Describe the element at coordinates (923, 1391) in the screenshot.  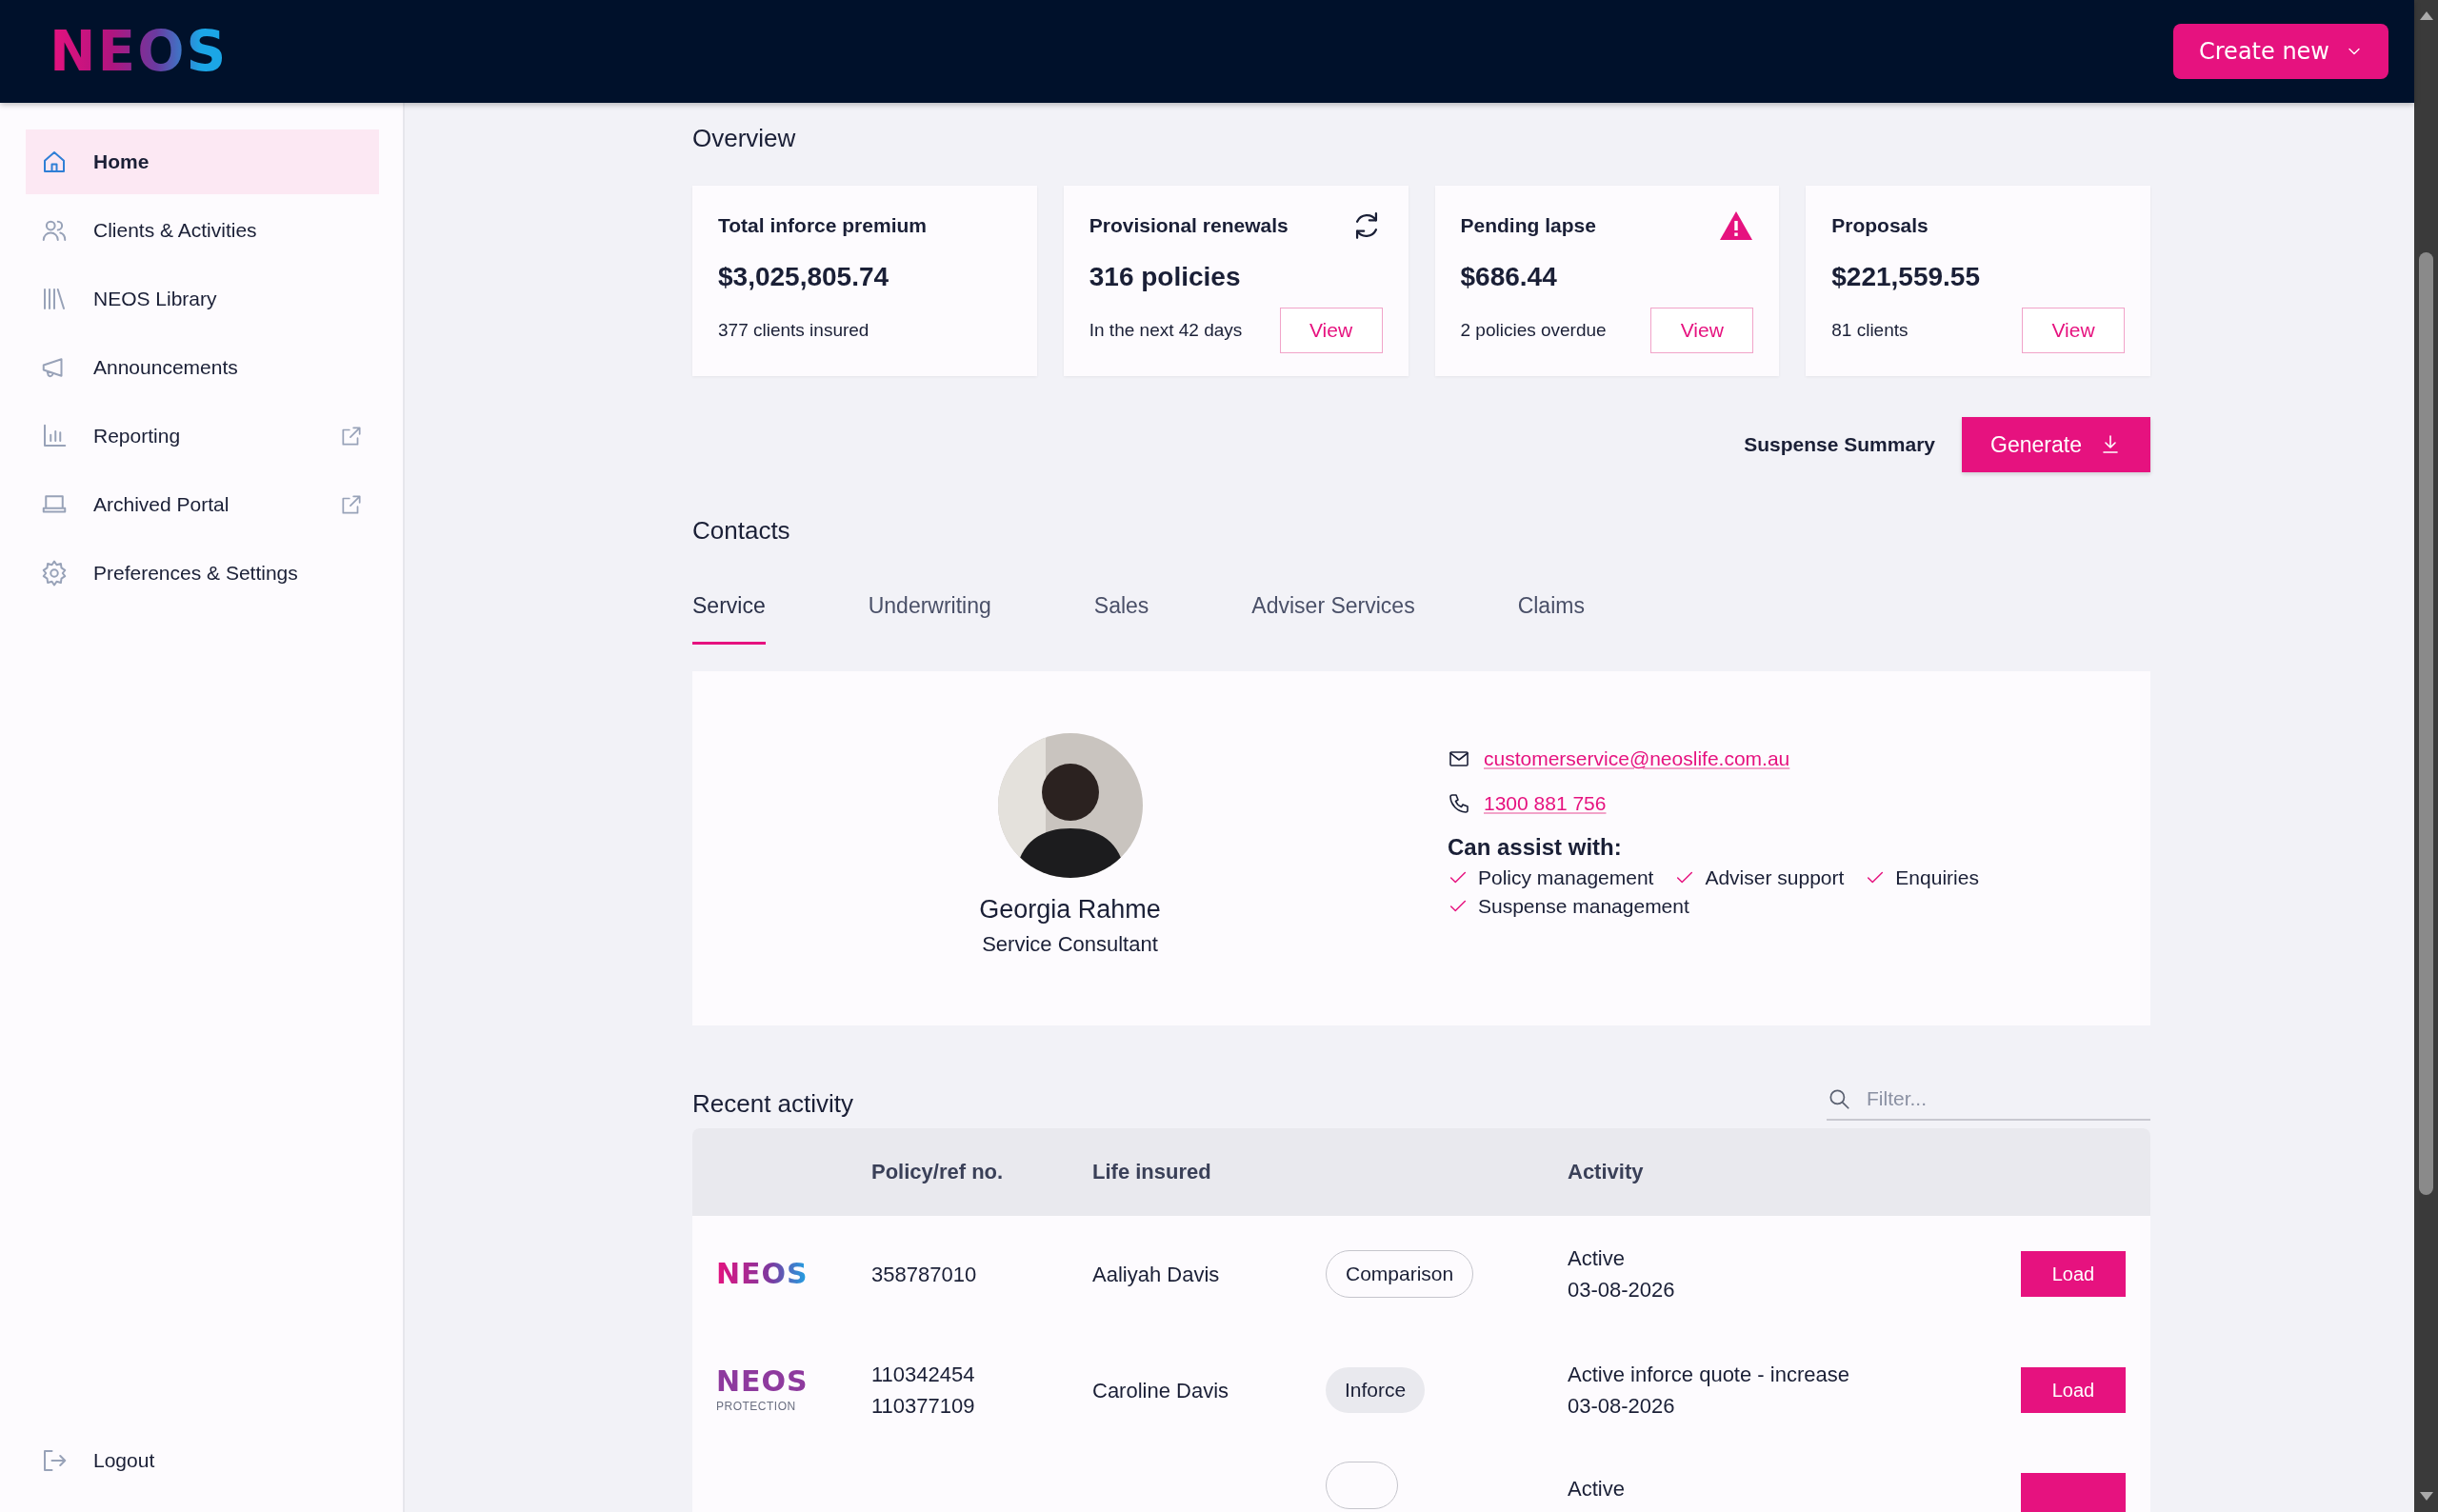
I see `table-cell-text: 110342454 110377109` at that location.